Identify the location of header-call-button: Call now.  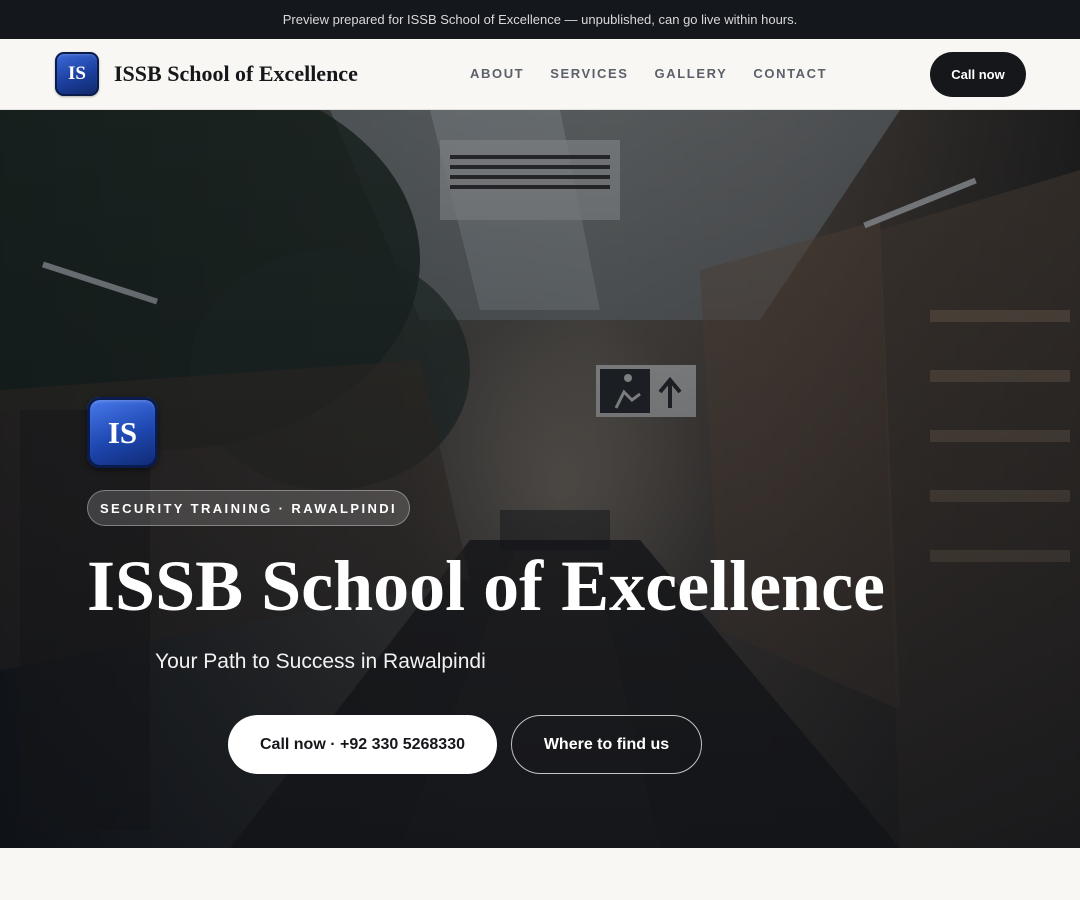
(978, 74).